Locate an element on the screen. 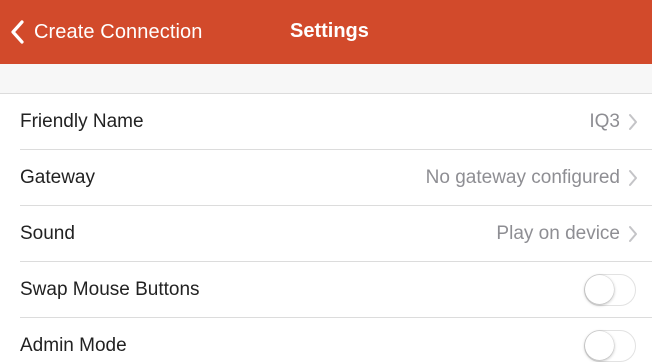  gateway-value: No gateway configured is located at coordinates (522, 177).